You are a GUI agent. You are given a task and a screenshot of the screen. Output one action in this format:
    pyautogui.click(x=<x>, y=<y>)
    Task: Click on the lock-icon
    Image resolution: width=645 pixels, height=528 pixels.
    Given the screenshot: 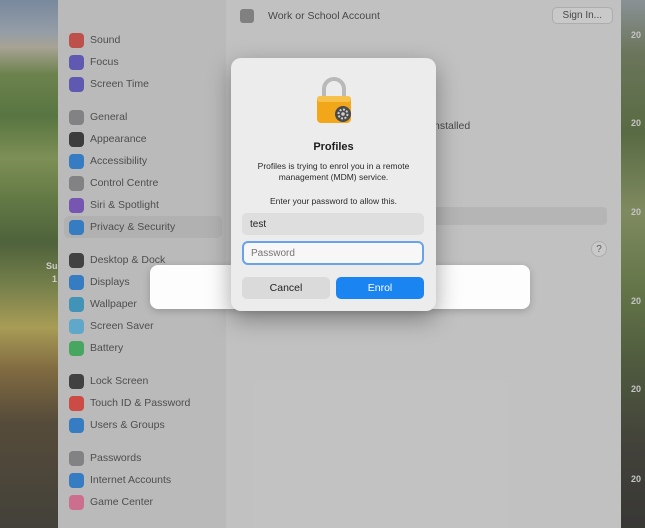 What is the action you would take?
    pyautogui.click(x=334, y=100)
    